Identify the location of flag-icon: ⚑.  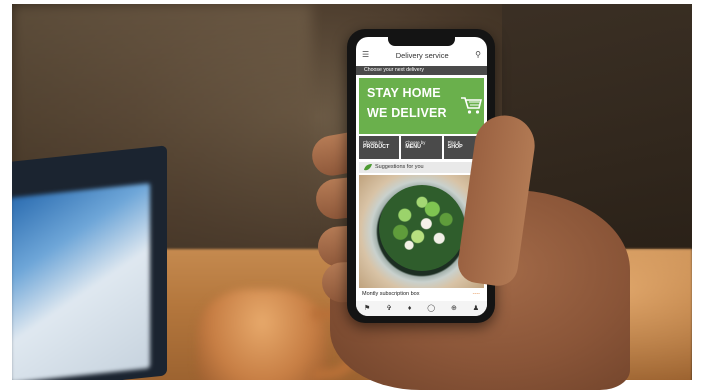
(367, 308).